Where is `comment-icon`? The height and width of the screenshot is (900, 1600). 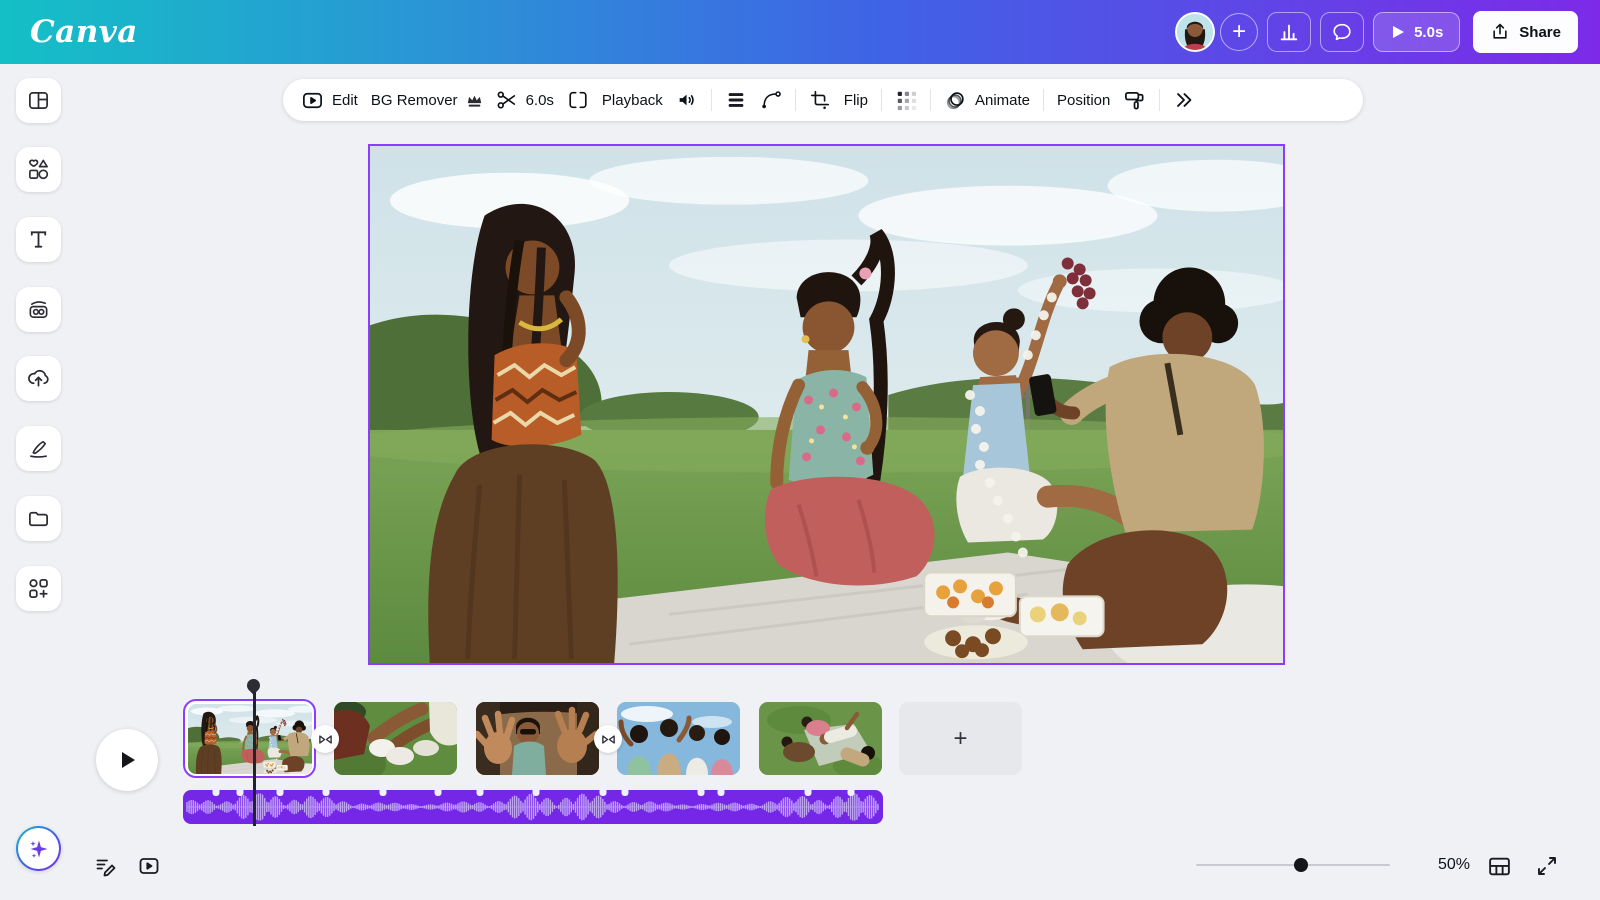
comment-icon is located at coordinates (1342, 32).